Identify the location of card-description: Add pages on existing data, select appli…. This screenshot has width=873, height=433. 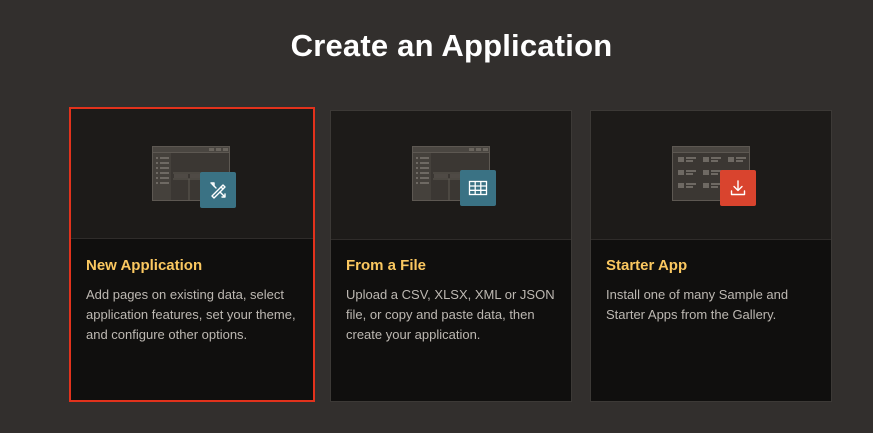
(191, 314).